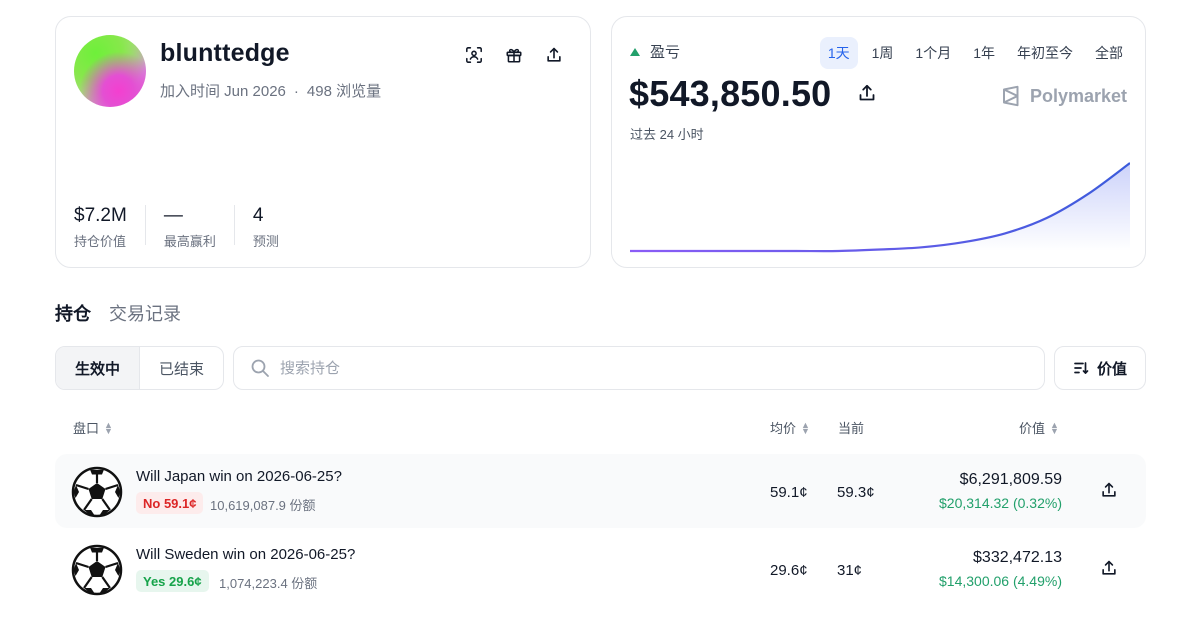 The image size is (1200, 628). Describe the element at coordinates (984, 53) in the screenshot. I see `range-1y: 1年` at that location.